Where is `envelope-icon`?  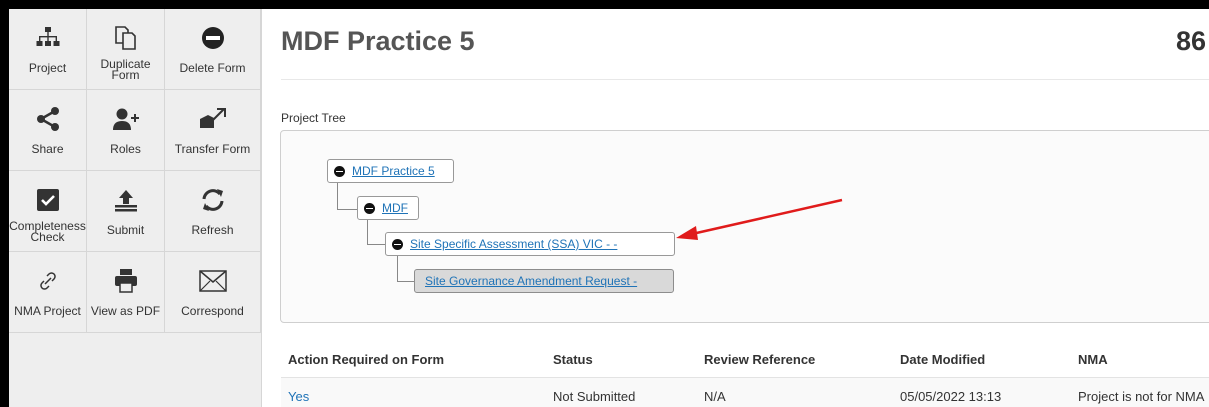
envelope-icon is located at coordinates (212, 281).